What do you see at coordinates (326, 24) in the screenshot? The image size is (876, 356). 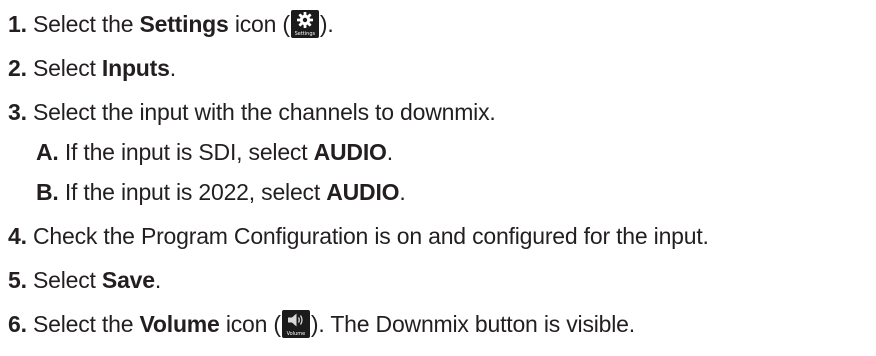 I see `step-text: ).` at bounding box center [326, 24].